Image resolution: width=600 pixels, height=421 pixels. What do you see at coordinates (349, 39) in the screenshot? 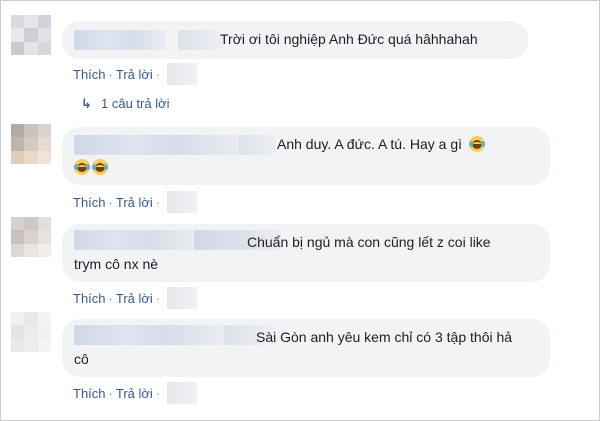
I see `comment-text: Trời ơi tôi nghiệp Anh Đức quá hâhhahah` at bounding box center [349, 39].